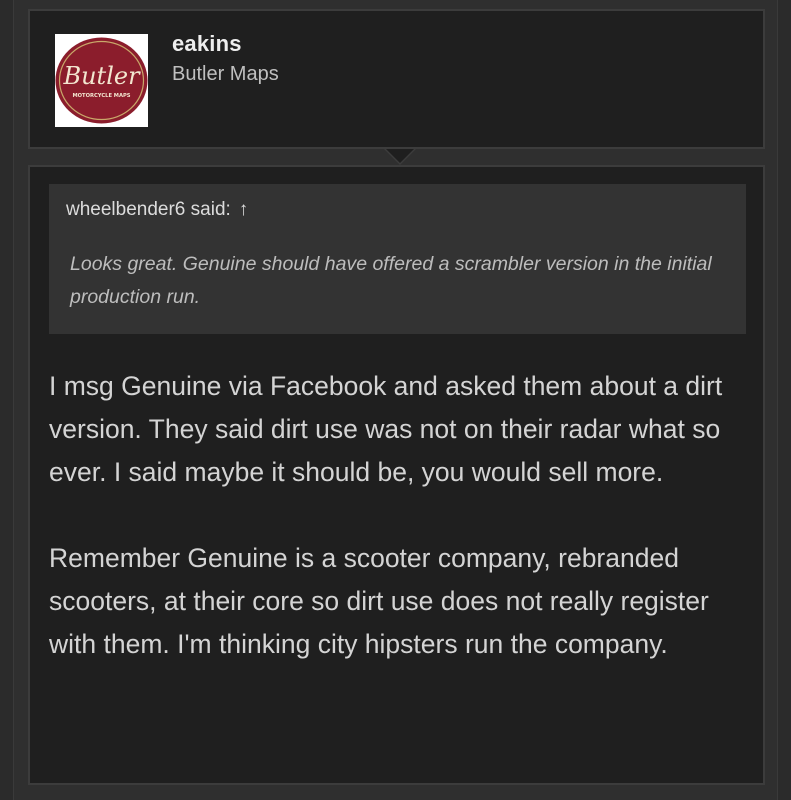  Describe the element at coordinates (225, 74) in the screenshot. I see `user-title: Butler Maps` at that location.